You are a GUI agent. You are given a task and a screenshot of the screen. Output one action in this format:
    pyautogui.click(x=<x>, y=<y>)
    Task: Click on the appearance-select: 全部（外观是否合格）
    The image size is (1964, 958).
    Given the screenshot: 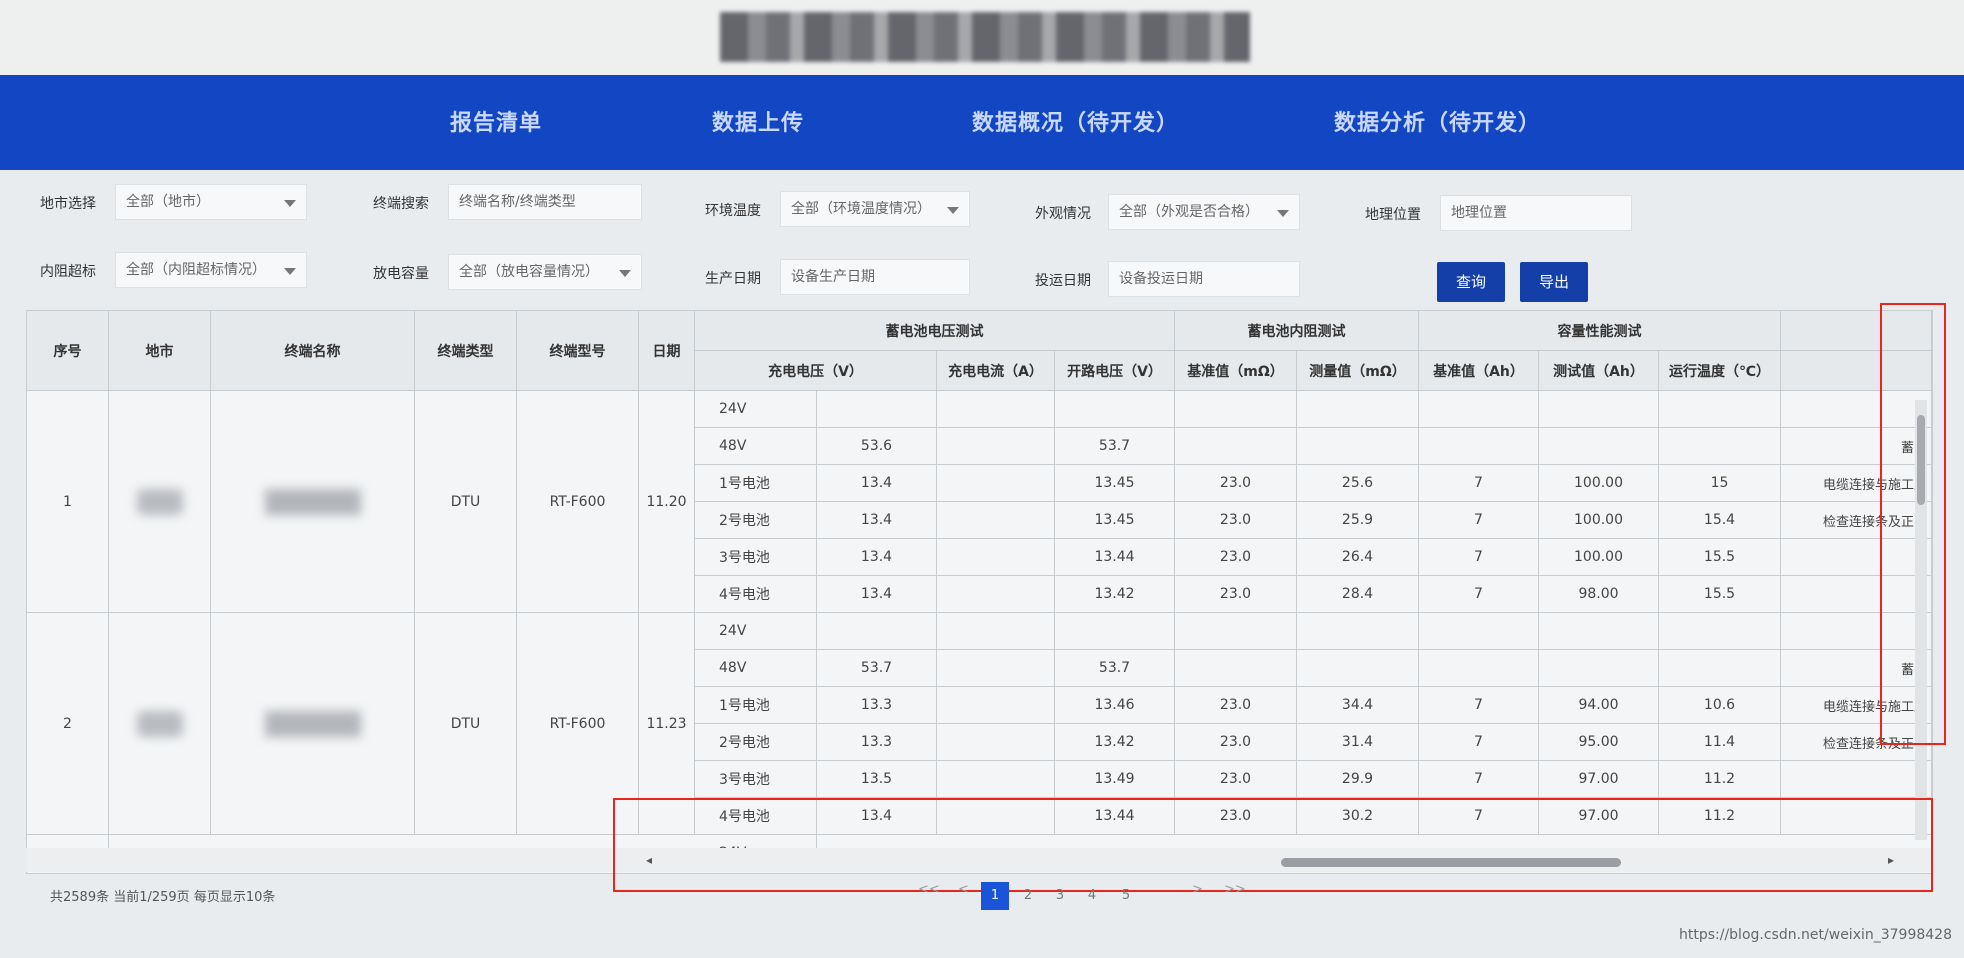 What is the action you would take?
    pyautogui.click(x=1204, y=212)
    